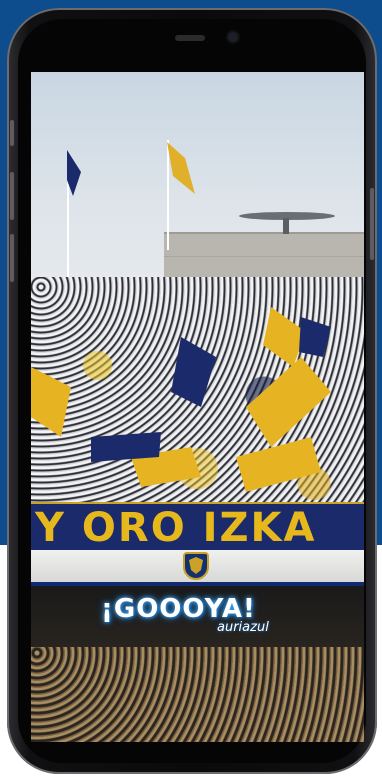 Image resolution: width=382 pixels, height=776 pixels. What do you see at coordinates (190, 38) in the screenshot?
I see `earpiece-speaker` at bounding box center [190, 38].